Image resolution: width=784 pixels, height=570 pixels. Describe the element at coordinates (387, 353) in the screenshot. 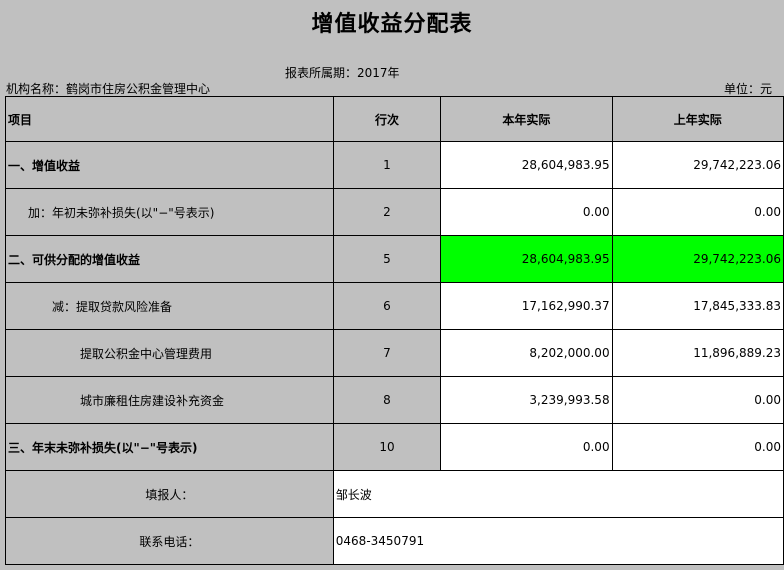

I see `row-line: 7` at that location.